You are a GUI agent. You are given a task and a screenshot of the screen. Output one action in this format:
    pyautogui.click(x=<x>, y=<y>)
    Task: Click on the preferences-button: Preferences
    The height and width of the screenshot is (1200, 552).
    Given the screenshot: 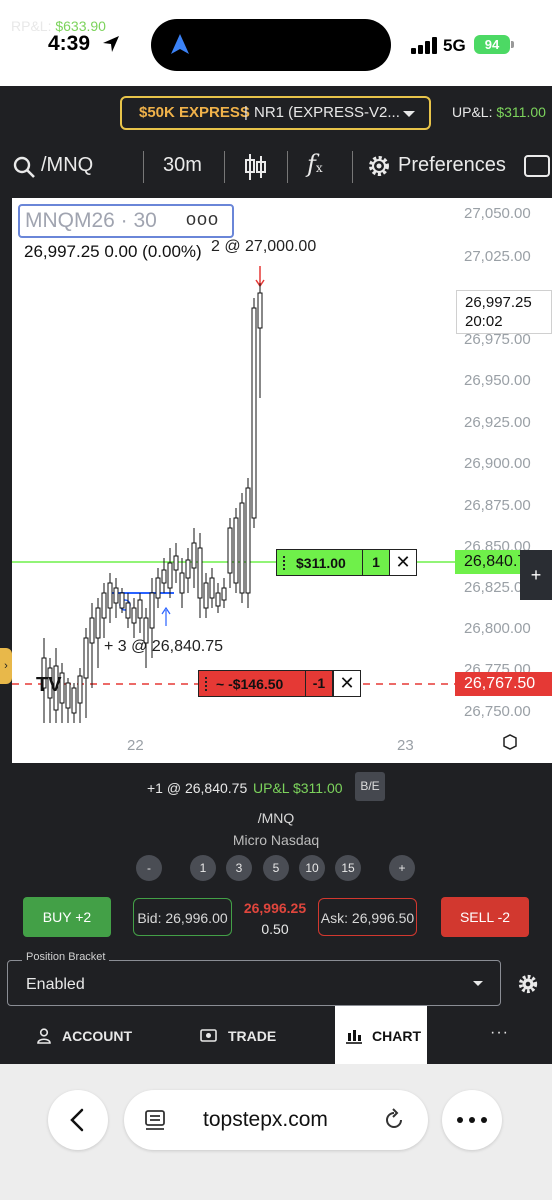 What is the action you would take?
    pyautogui.click(x=452, y=165)
    